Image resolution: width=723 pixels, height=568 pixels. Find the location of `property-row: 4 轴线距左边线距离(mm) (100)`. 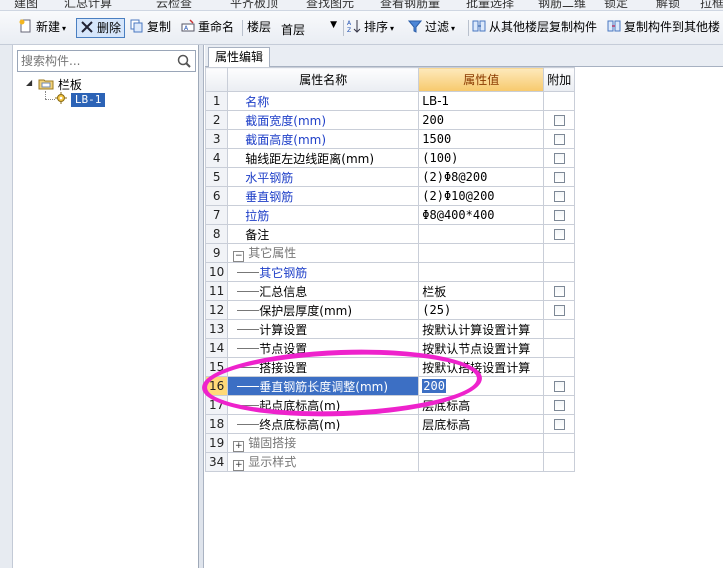

property-row: 4 轴线距左边线距离(mm) (100) is located at coordinates (390, 158).